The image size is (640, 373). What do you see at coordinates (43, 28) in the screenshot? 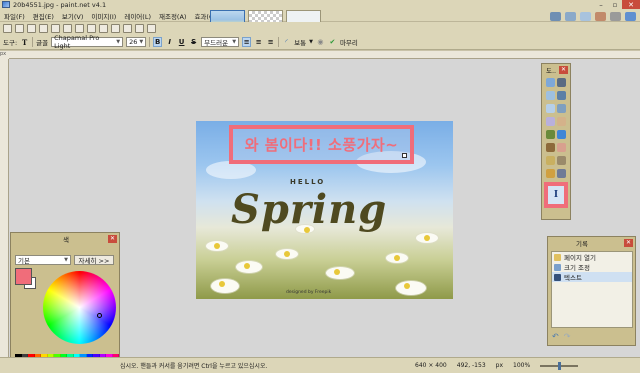
I see `print-icon` at bounding box center [43, 28].